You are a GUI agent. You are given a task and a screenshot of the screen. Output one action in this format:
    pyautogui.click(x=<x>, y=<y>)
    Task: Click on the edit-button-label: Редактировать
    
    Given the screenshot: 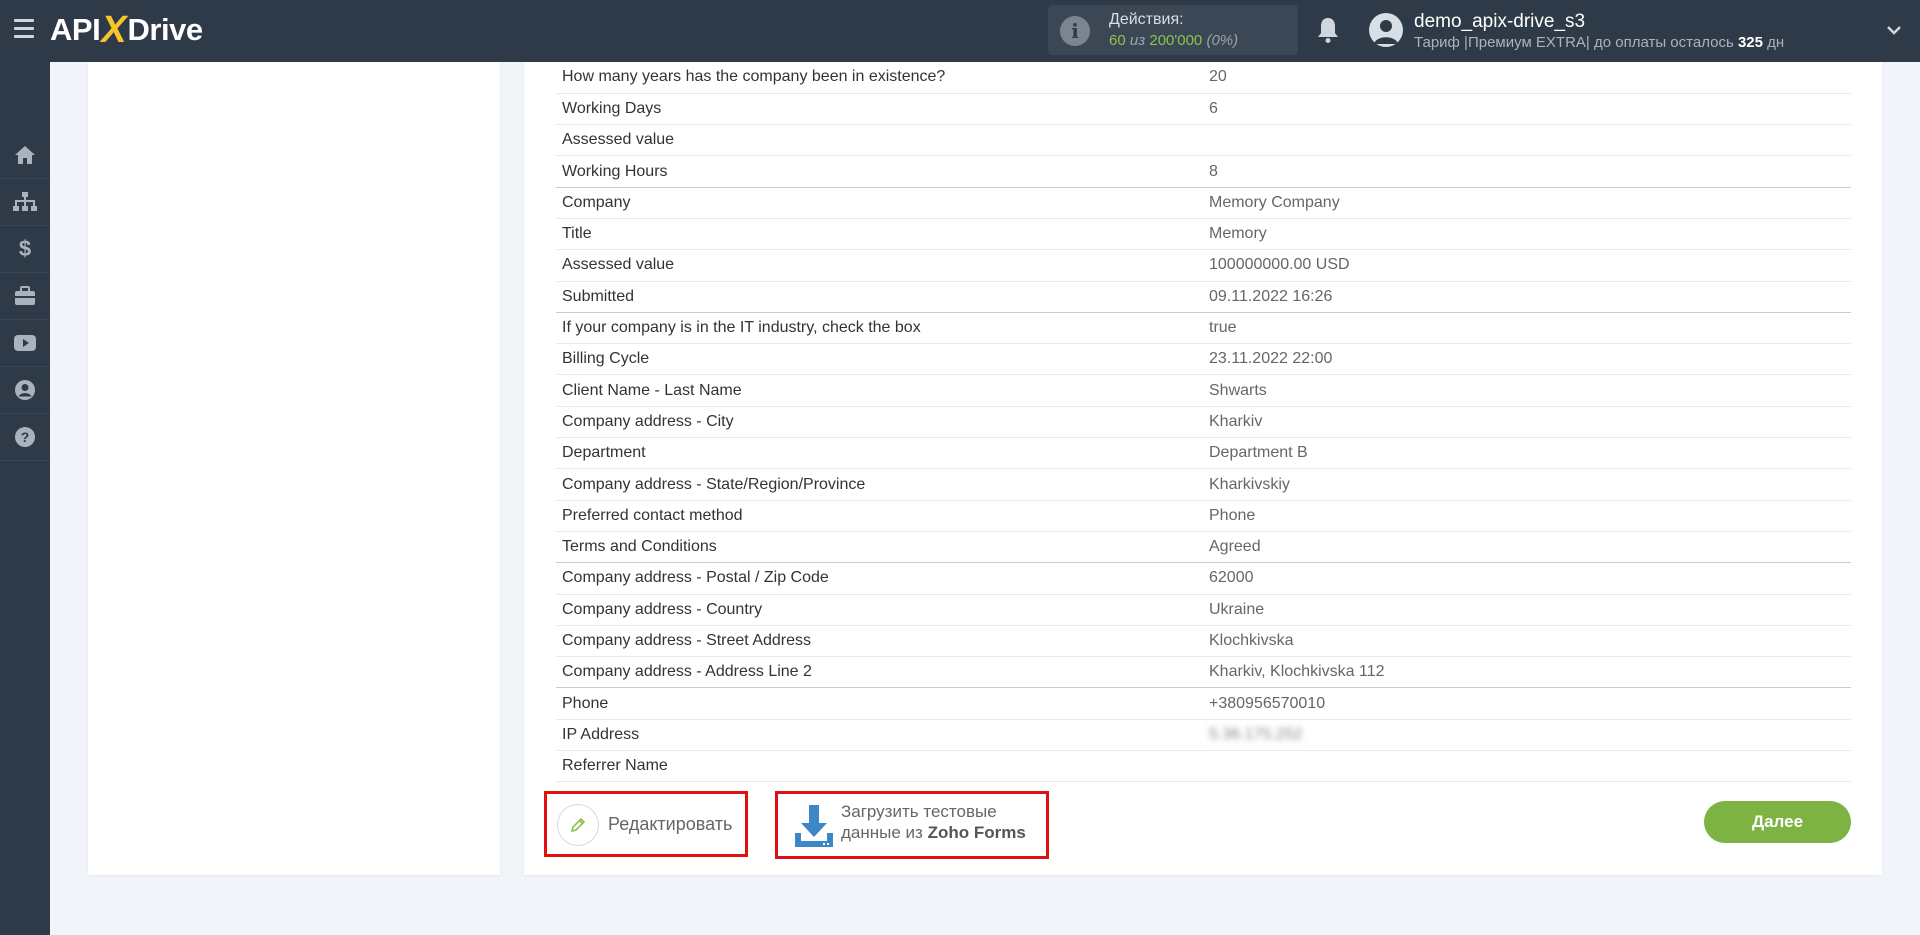 What is the action you would take?
    pyautogui.click(x=670, y=824)
    